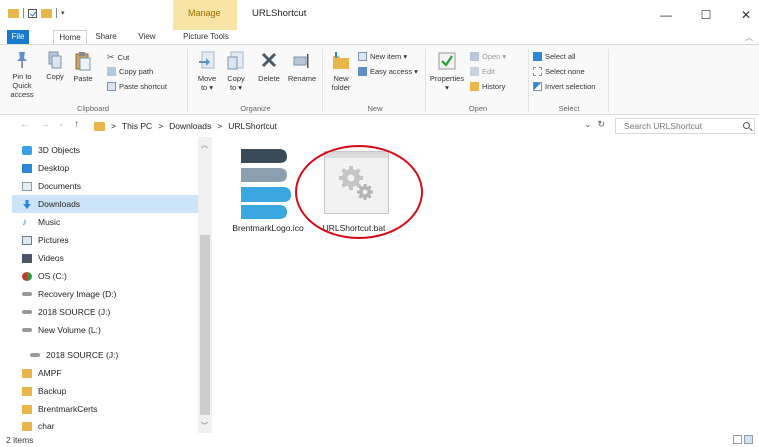 This screenshot has width=759, height=447. What do you see at coordinates (49, 222) in the screenshot?
I see `sidebar-item-label: Music` at bounding box center [49, 222].